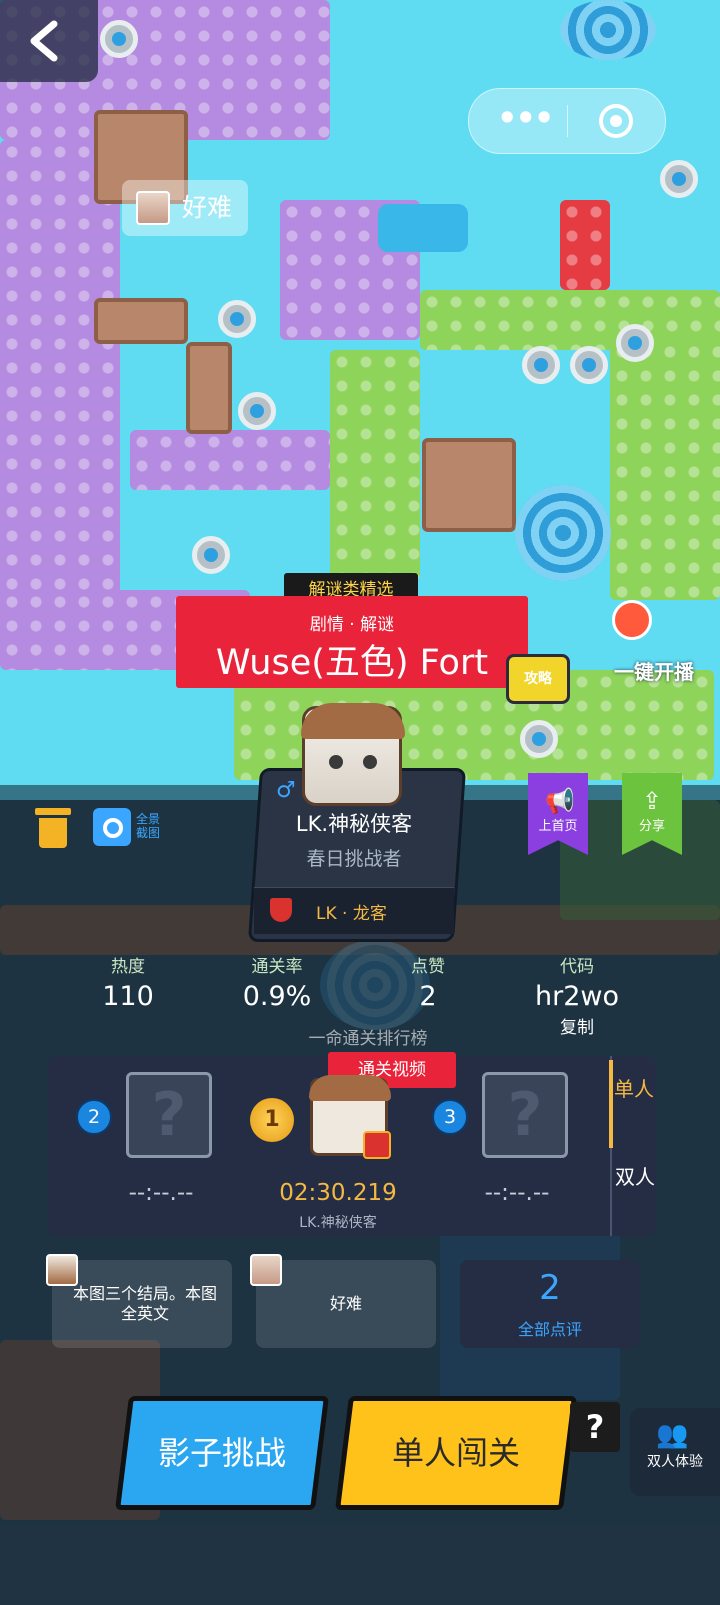 The image size is (720, 1605). I want to click on rank-3-empty-slot: ?, so click(525, 1115).